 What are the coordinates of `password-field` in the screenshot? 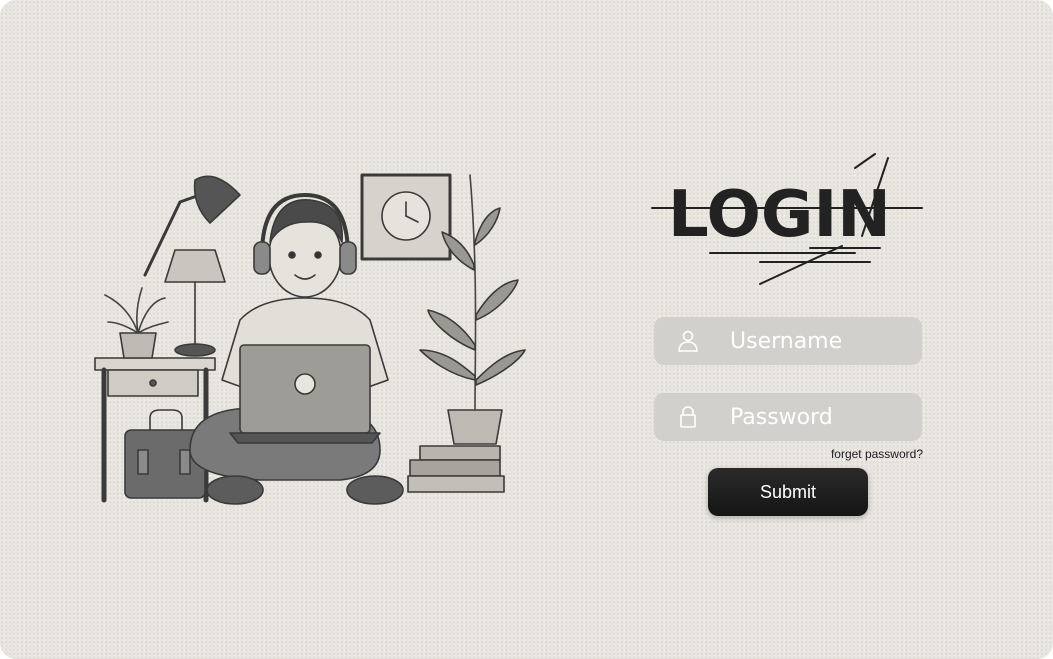 It's located at (788, 417).